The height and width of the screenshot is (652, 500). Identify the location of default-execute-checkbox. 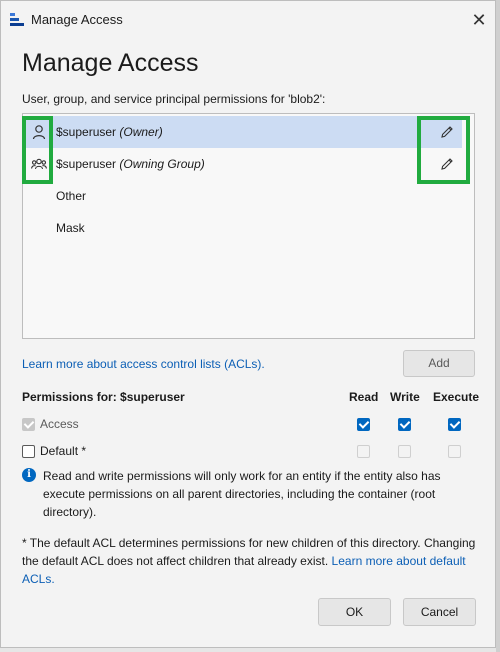
(454, 451).